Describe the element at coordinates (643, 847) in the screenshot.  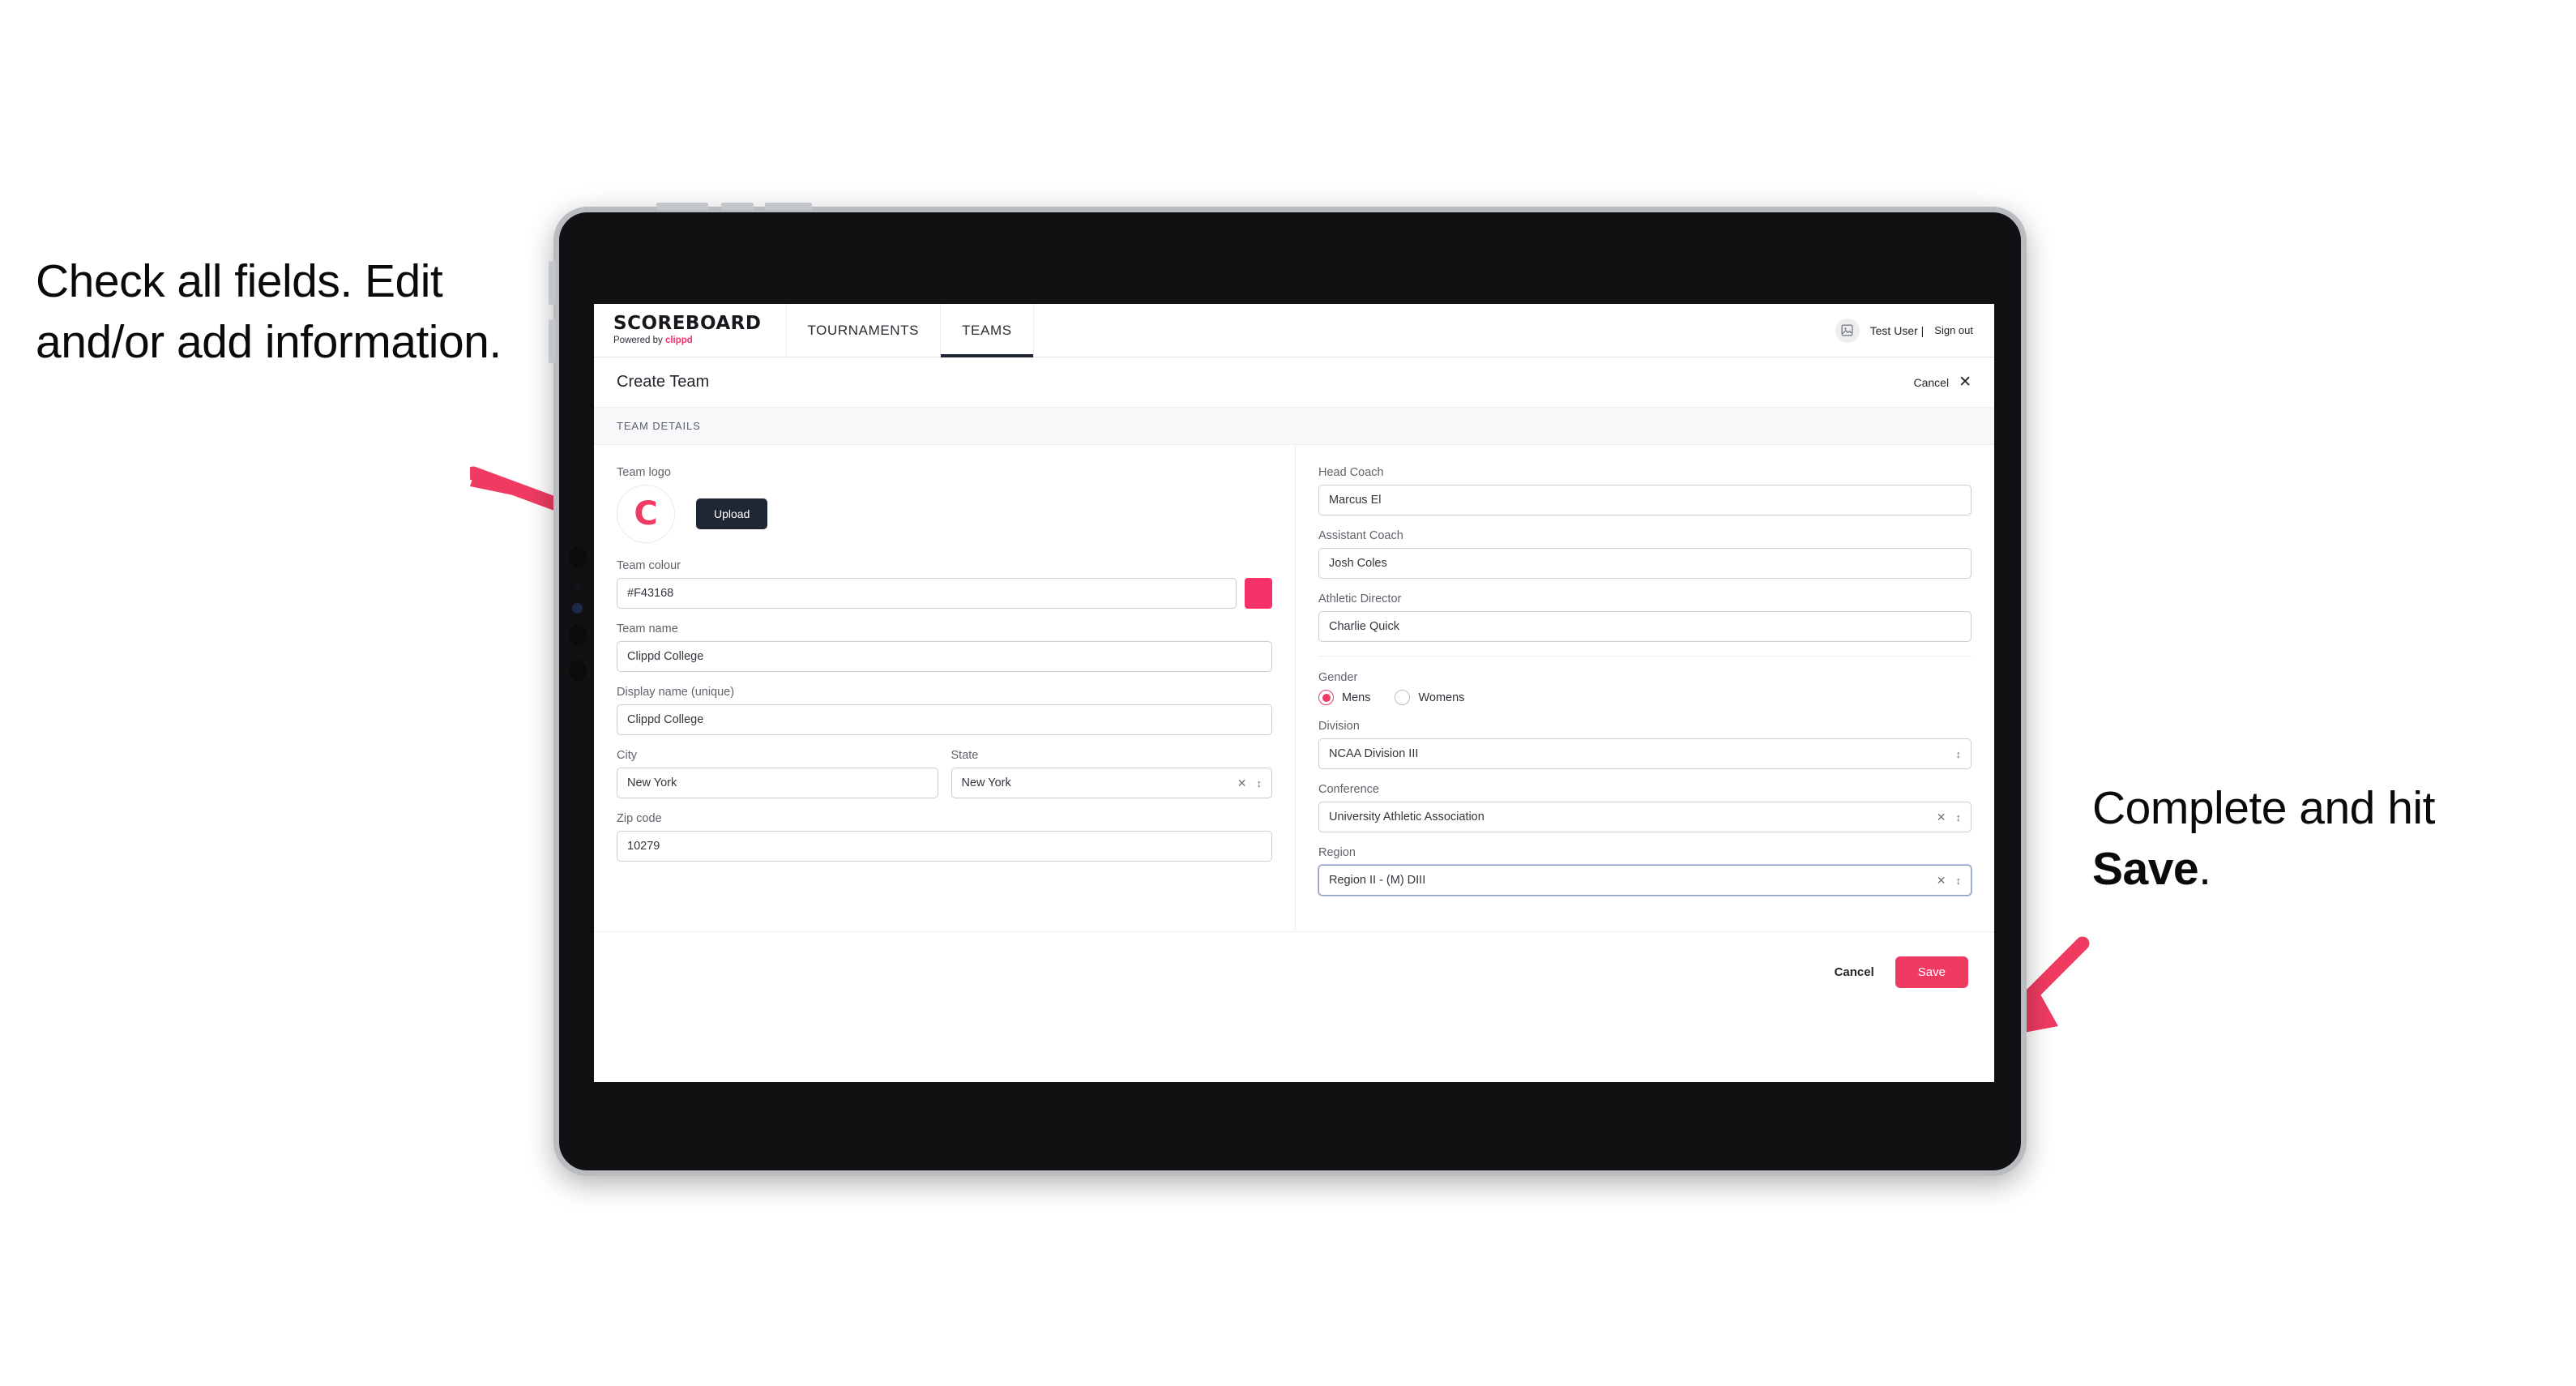
I see `zip-code-value: 10279` at that location.